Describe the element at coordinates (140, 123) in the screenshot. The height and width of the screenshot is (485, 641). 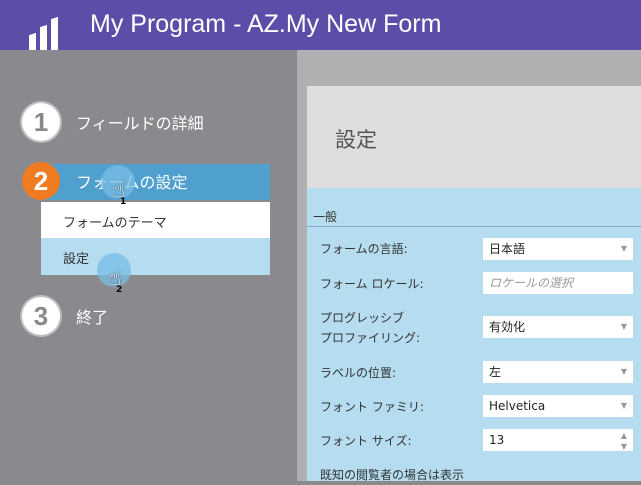
I see `step-label: フィールドの詳細` at that location.